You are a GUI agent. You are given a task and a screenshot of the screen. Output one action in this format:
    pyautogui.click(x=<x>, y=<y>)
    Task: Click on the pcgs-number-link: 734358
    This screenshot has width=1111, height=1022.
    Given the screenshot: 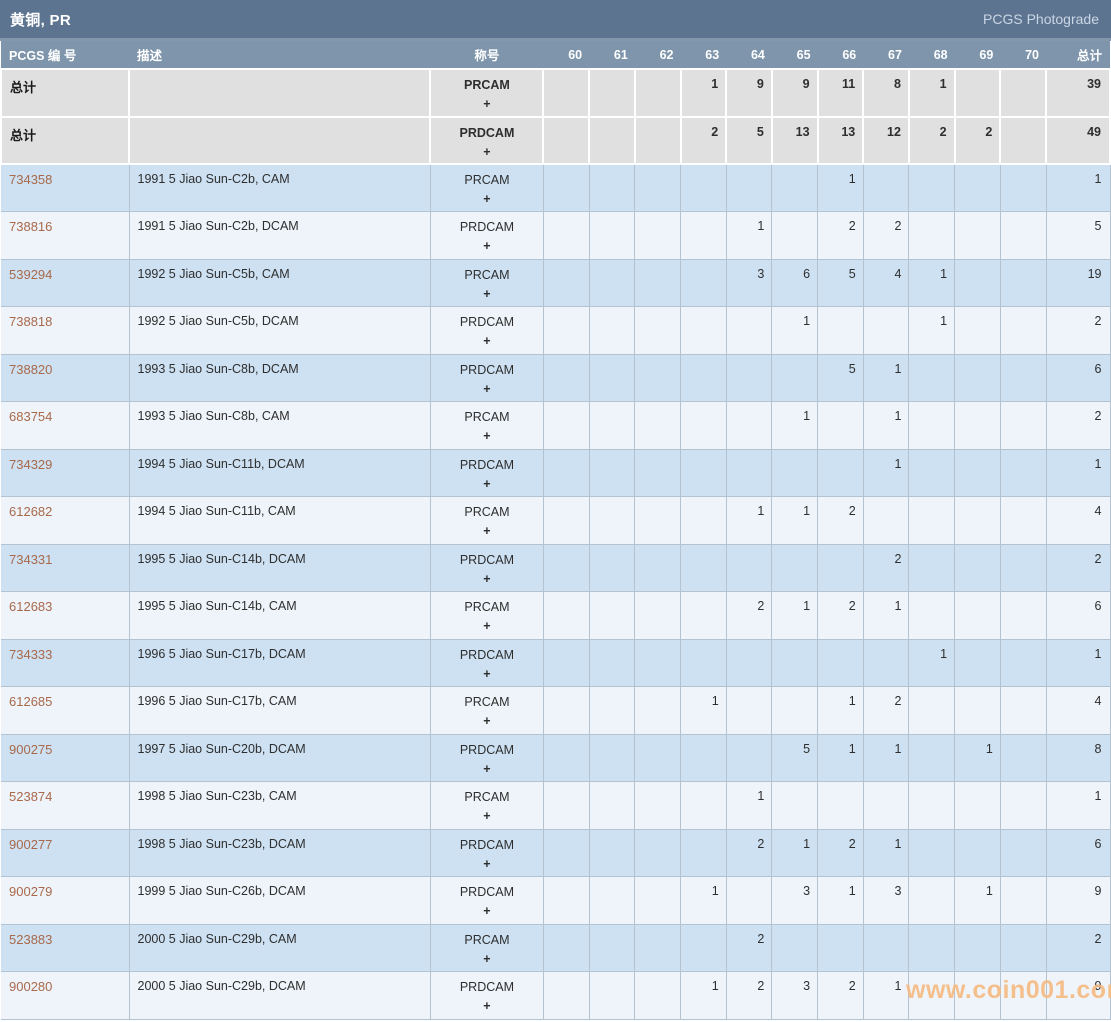 What is the action you would take?
    pyautogui.click(x=30, y=179)
    